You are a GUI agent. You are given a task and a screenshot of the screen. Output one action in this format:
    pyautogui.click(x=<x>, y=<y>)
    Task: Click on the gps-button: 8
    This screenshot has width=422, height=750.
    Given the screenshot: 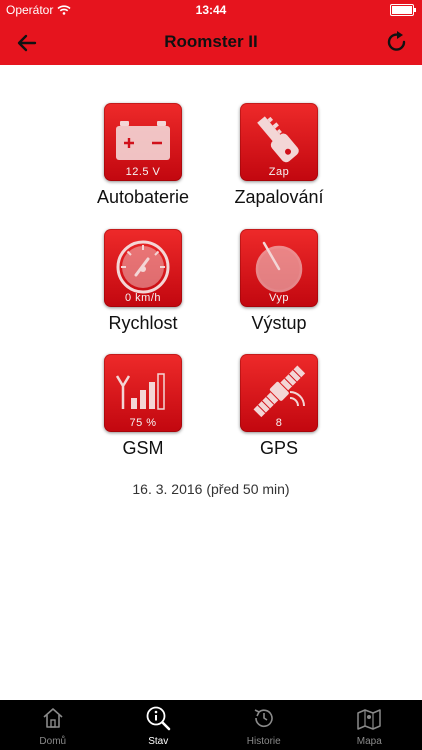 What is the action you would take?
    pyautogui.click(x=279, y=393)
    